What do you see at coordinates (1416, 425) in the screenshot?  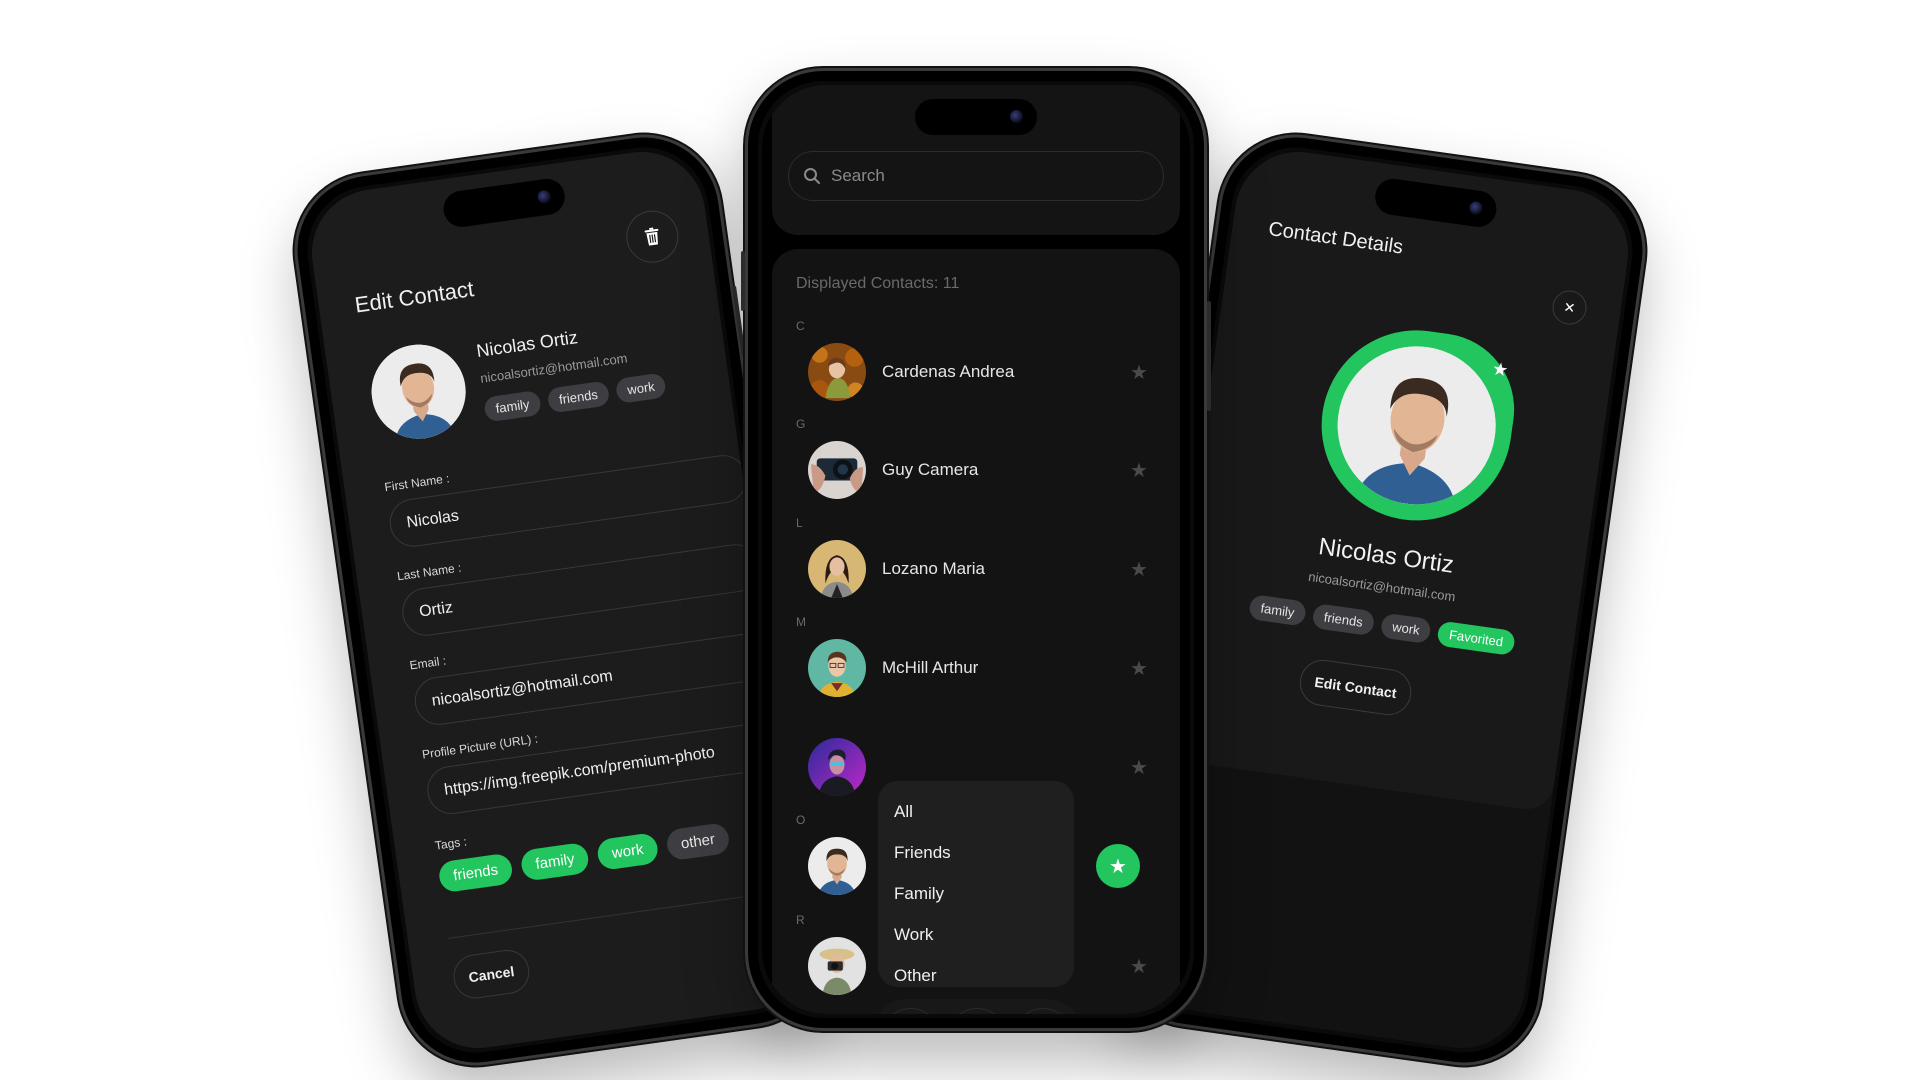 I see `profile-photo: ★` at bounding box center [1416, 425].